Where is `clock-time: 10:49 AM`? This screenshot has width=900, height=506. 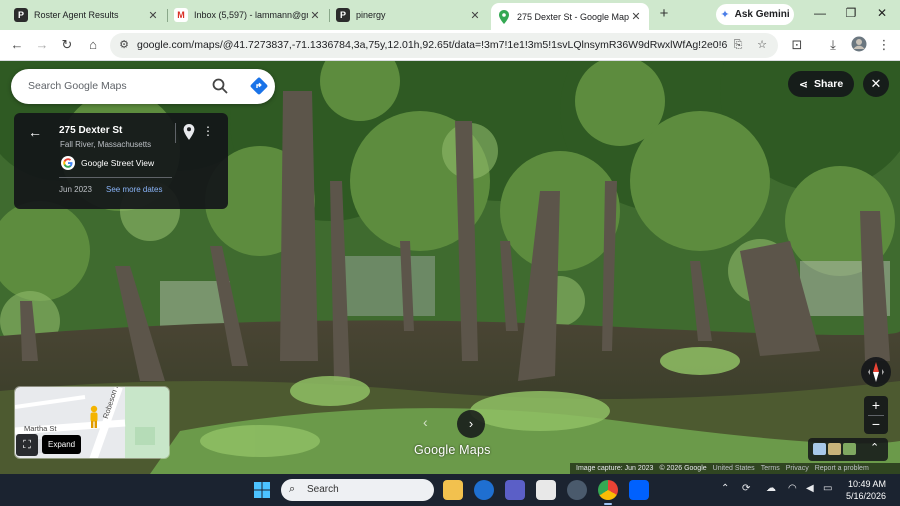
clock-time: 10:49 AM is located at coordinates (867, 484).